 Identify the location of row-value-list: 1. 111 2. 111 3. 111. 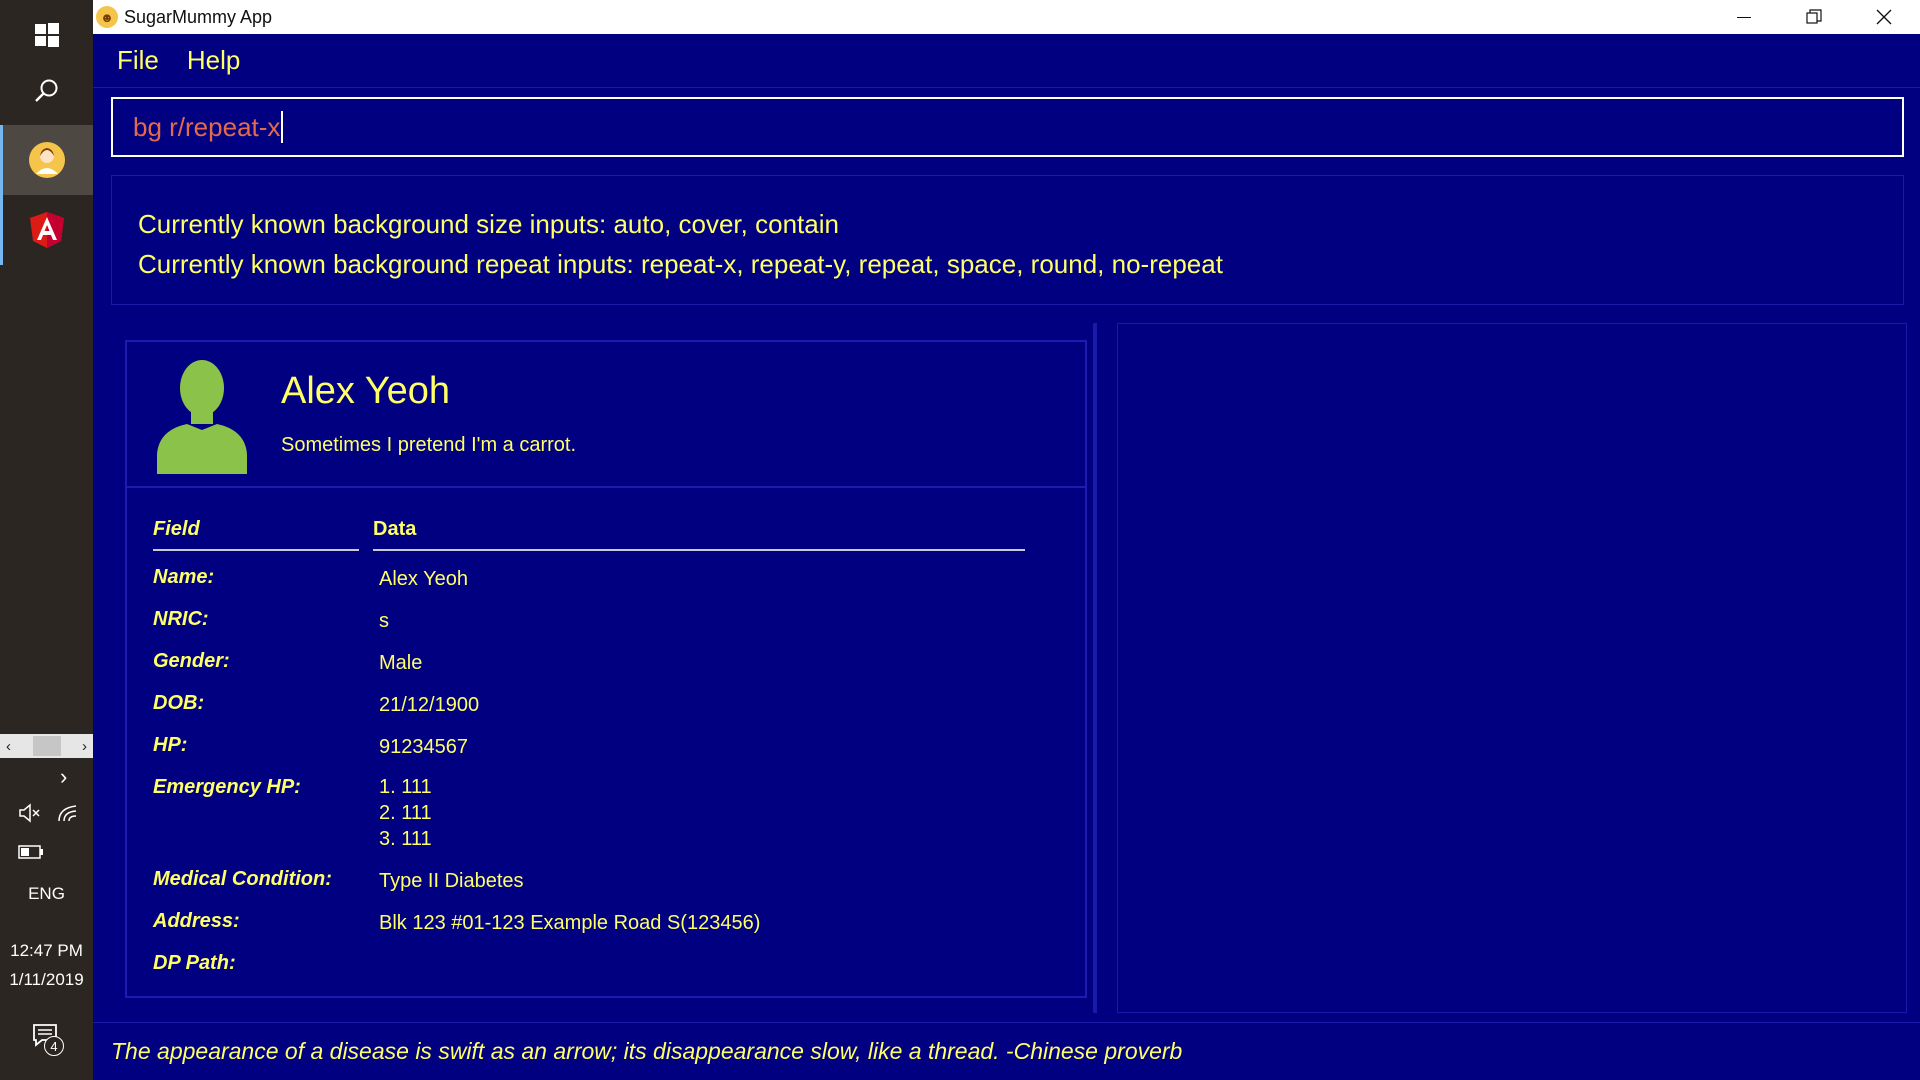
(405, 813).